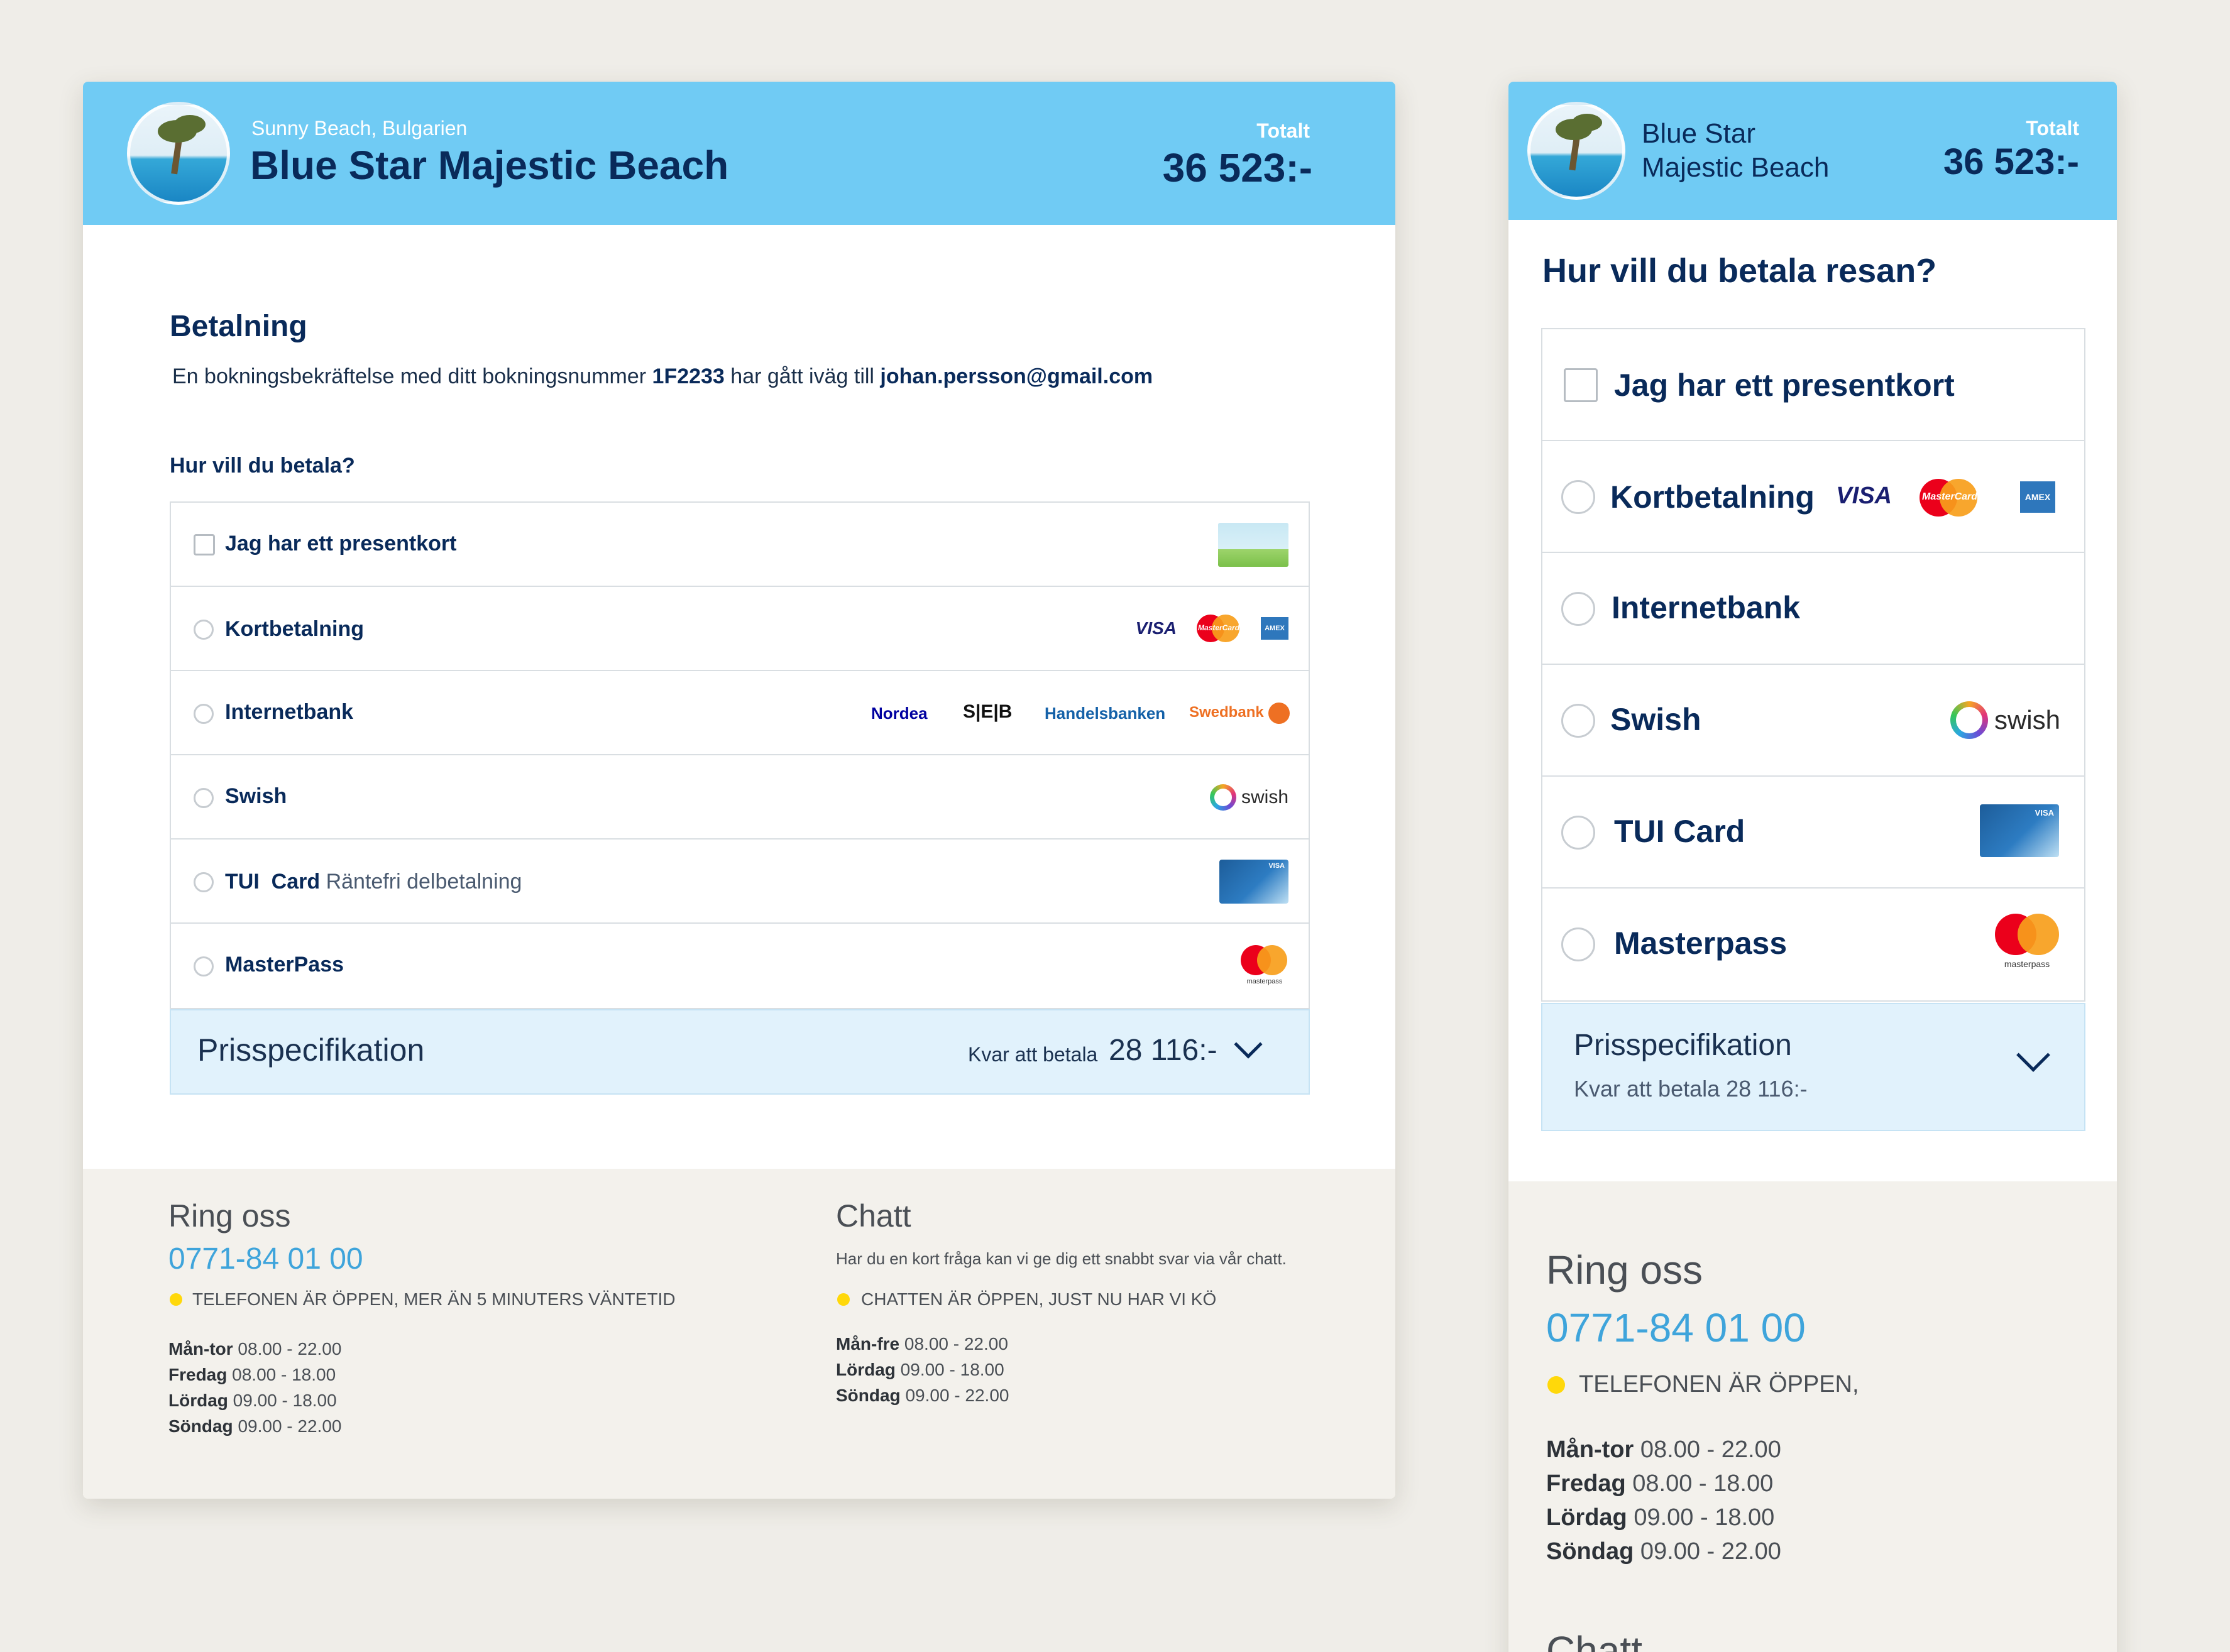 This screenshot has width=2230, height=1652. Describe the element at coordinates (1812, 151) in the screenshot. I see `booking-header: Blue Star Majestic Beach Totalt 36 523:-` at that location.